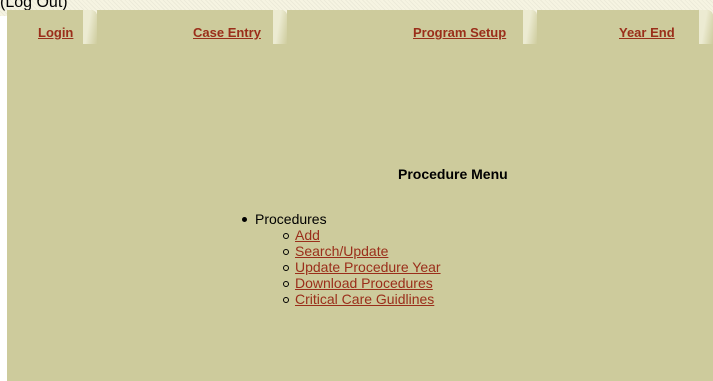 This screenshot has width=713, height=381. I want to click on bullet-disc-icon, so click(244, 219).